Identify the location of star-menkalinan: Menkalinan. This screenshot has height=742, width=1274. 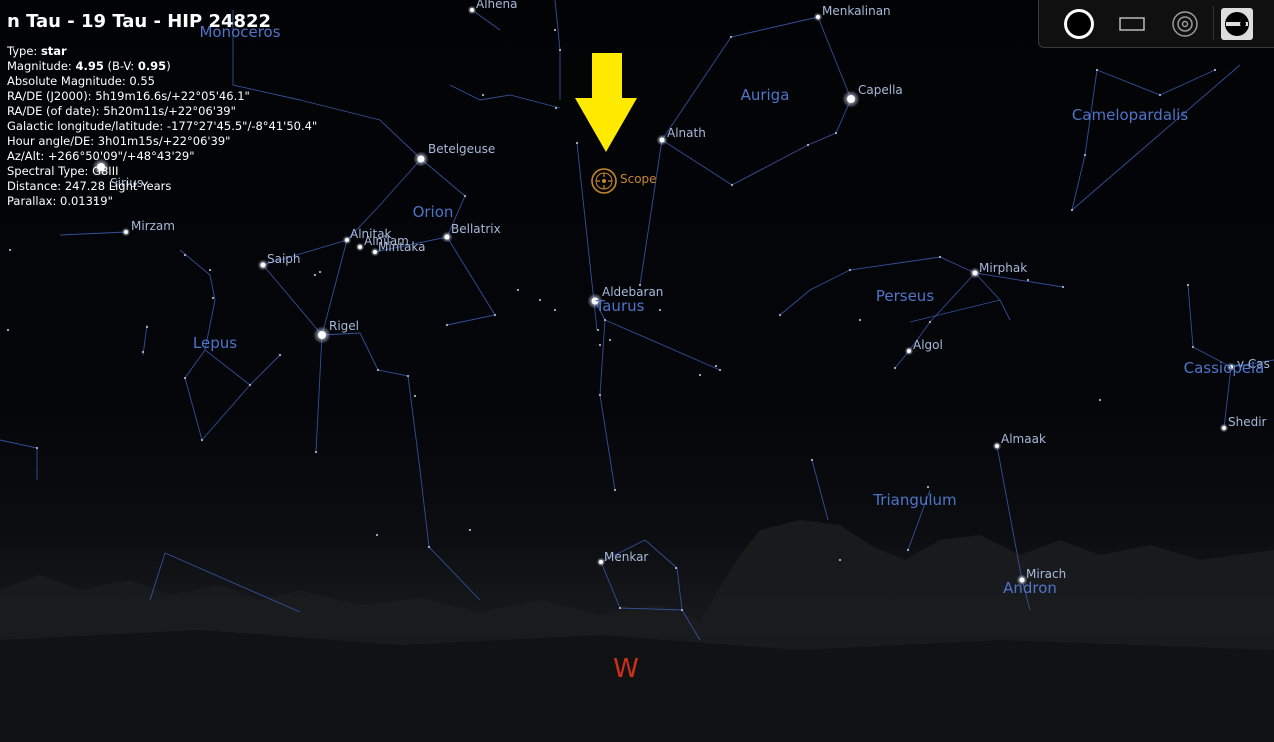
(852, 13).